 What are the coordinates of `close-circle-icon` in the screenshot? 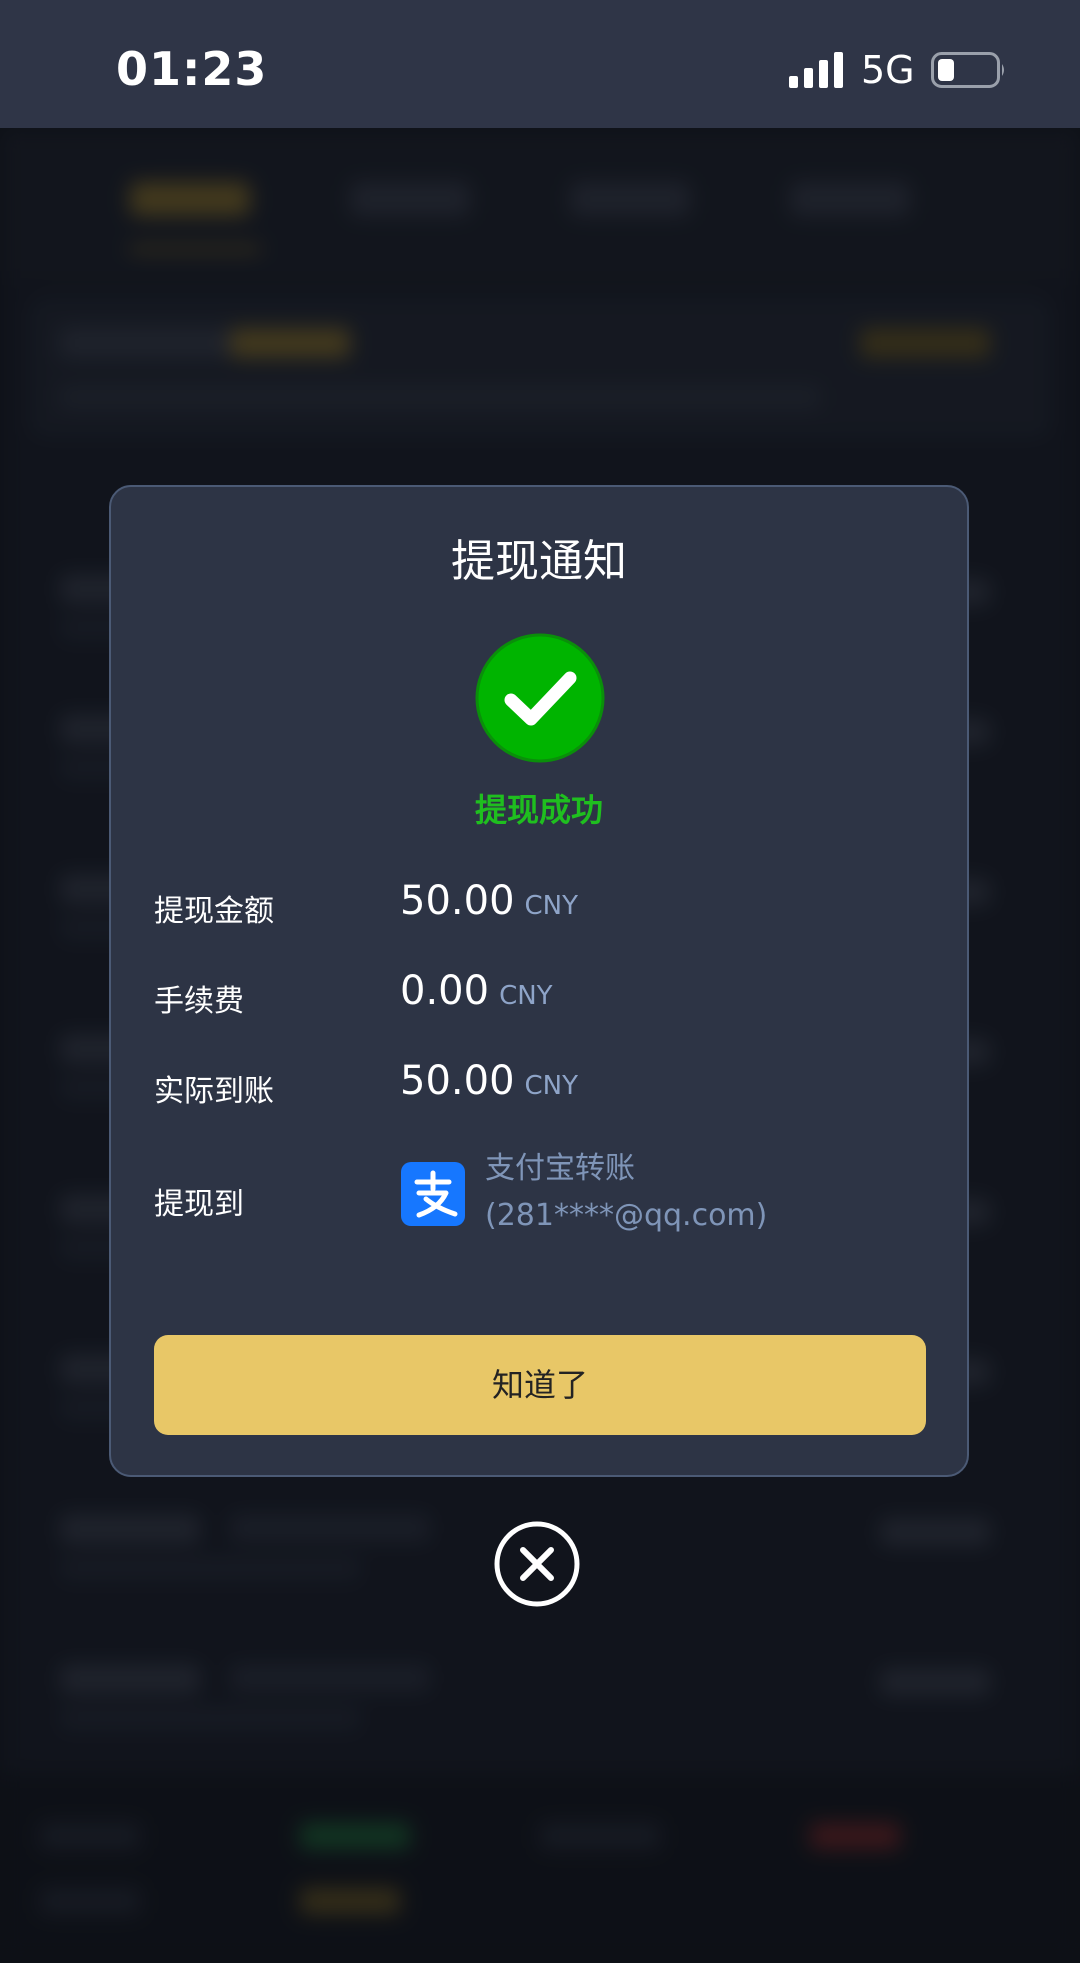 It's located at (537, 1564).